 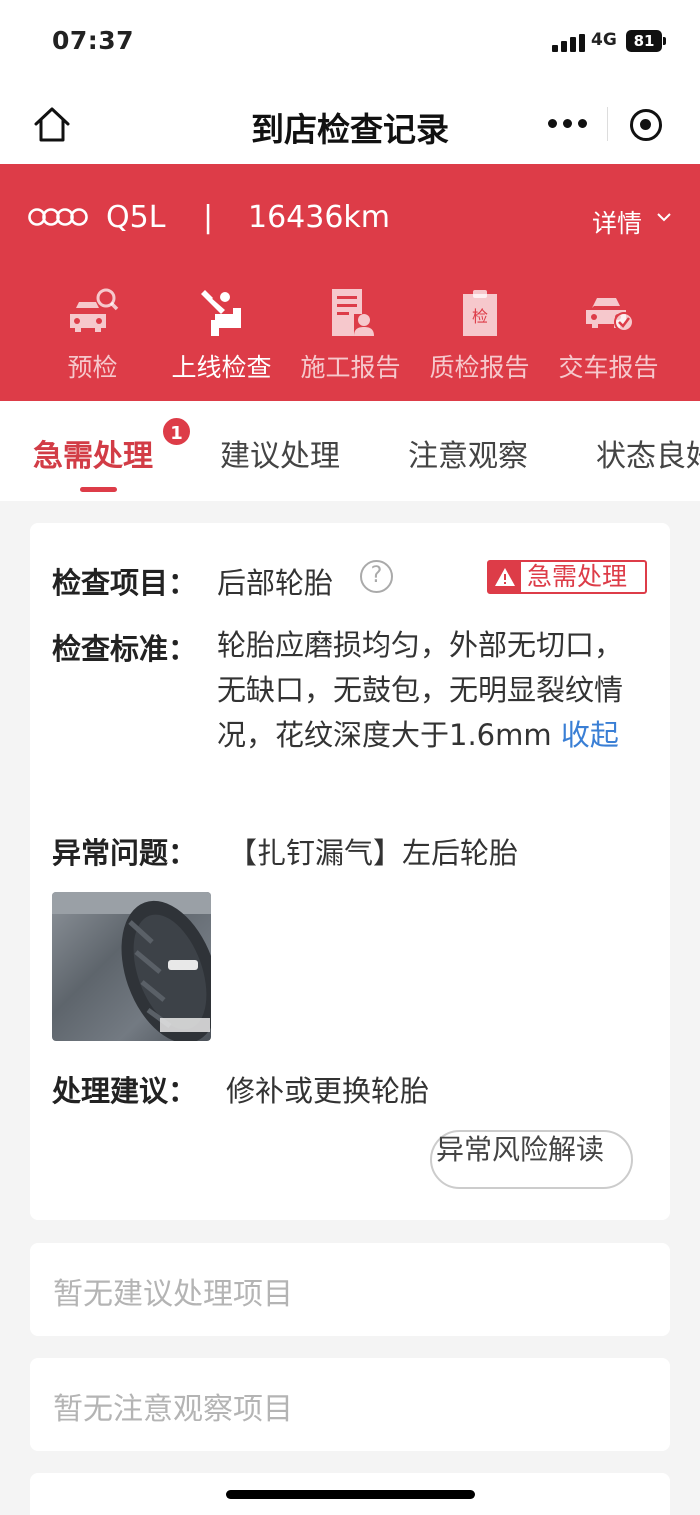 I want to click on audi-logo-icon, so click(x=58, y=217).